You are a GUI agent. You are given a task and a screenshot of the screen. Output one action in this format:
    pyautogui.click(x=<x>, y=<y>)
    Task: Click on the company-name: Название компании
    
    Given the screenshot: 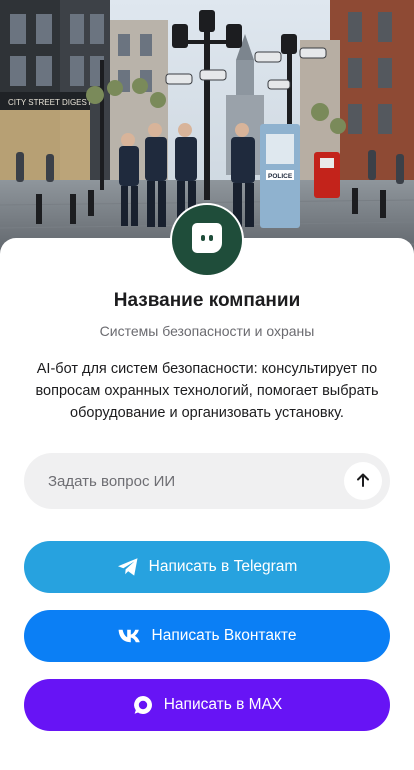 What is the action you would take?
    pyautogui.click(x=207, y=300)
    